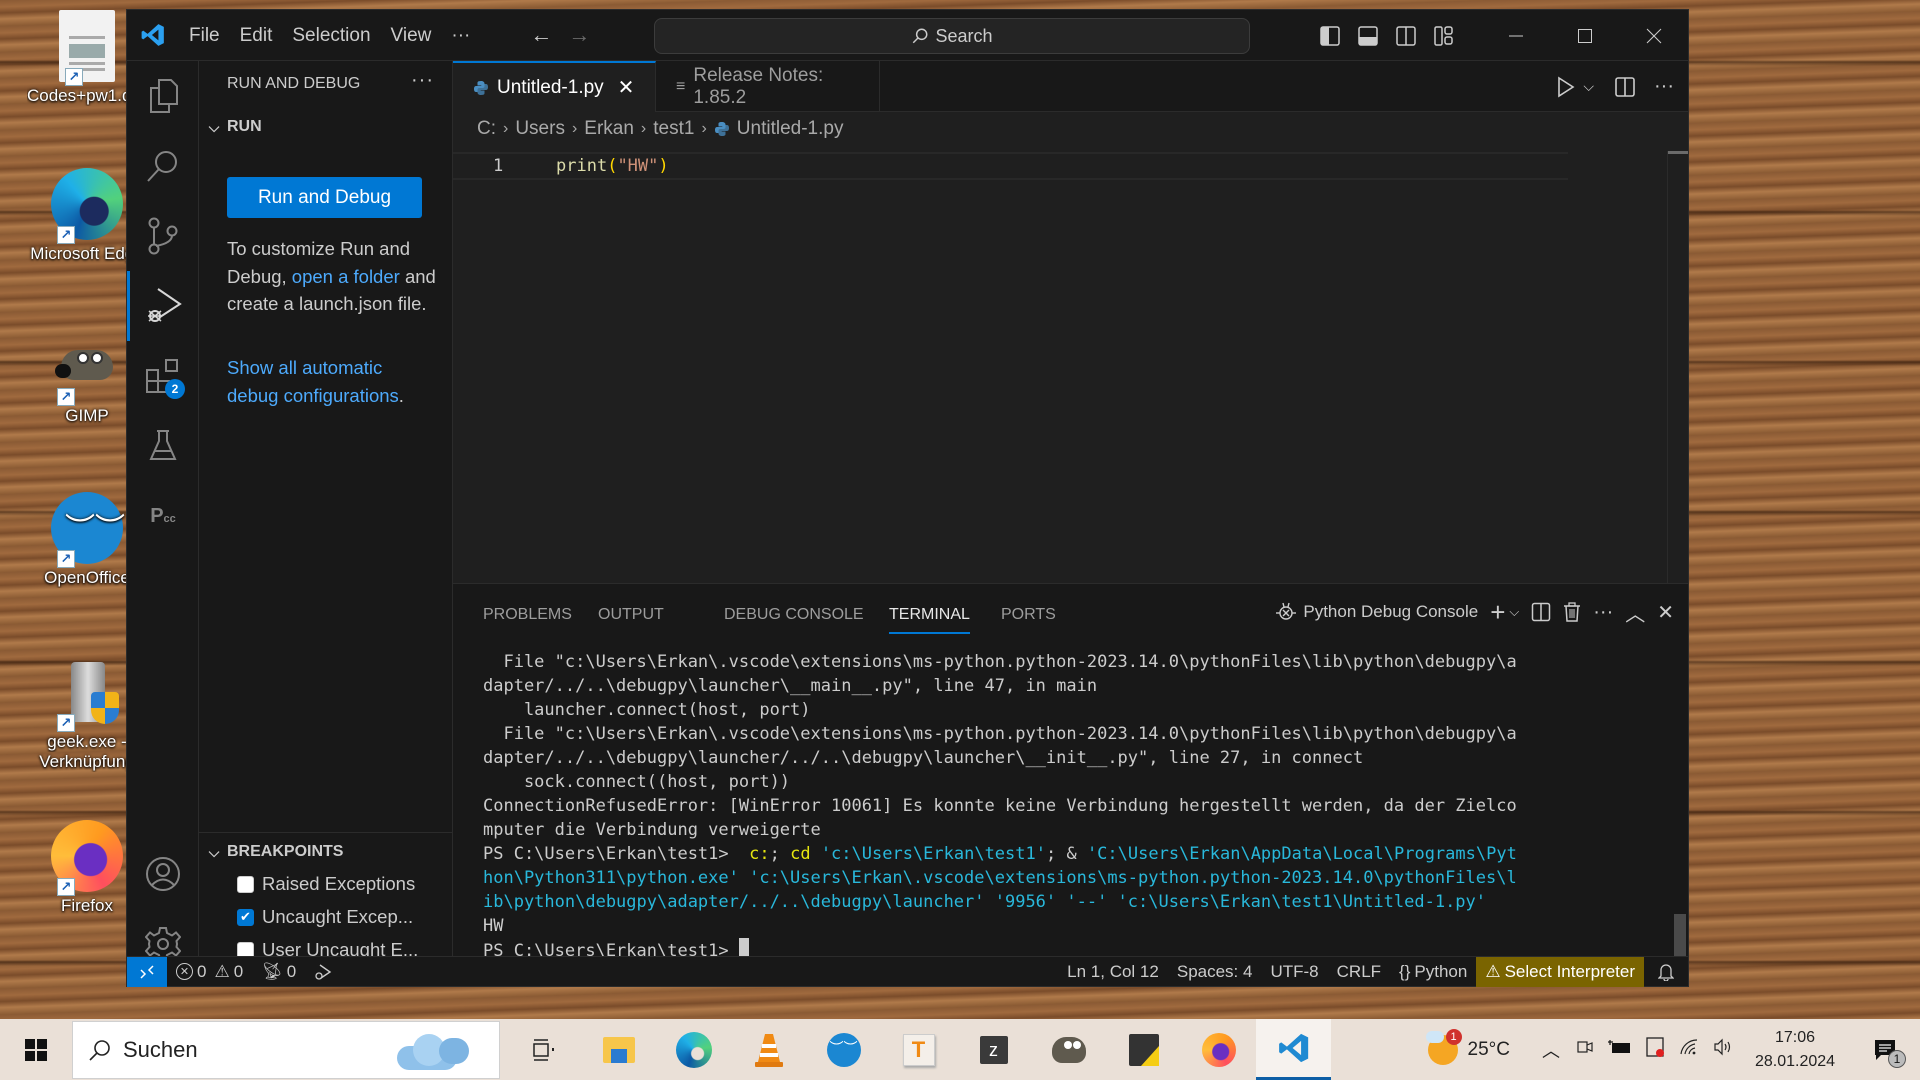 This screenshot has width=1920, height=1080. Describe the element at coordinates (1330, 35) in the screenshot. I see `toggle-primary-sidebar-icon` at that location.